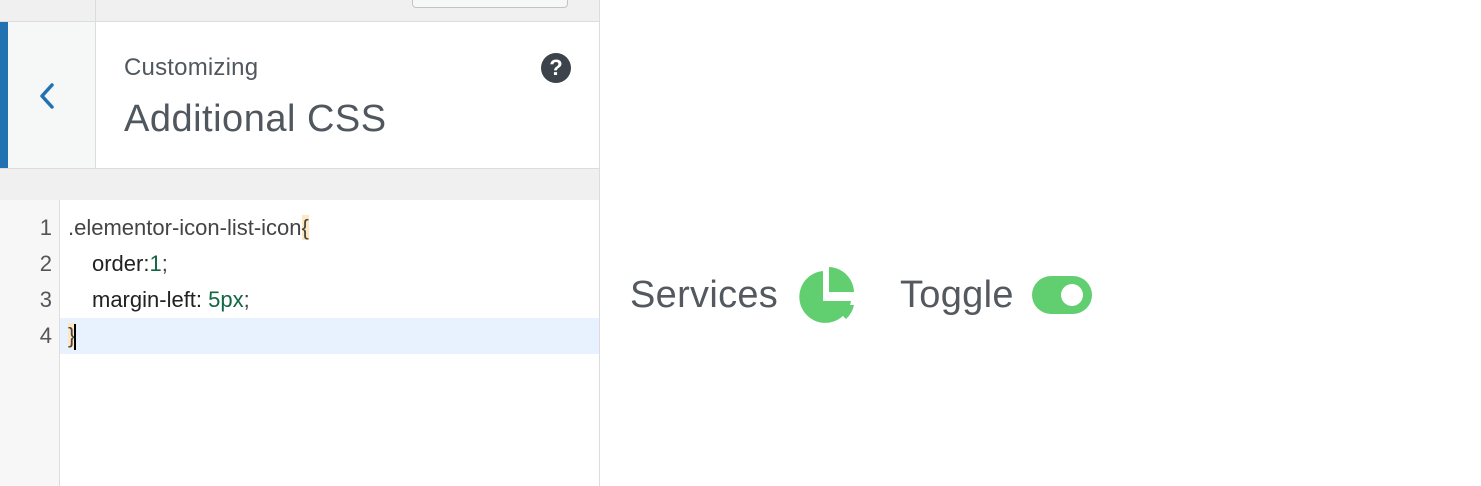  Describe the element at coordinates (329, 264) in the screenshot. I see `code-line: order:1;` at that location.